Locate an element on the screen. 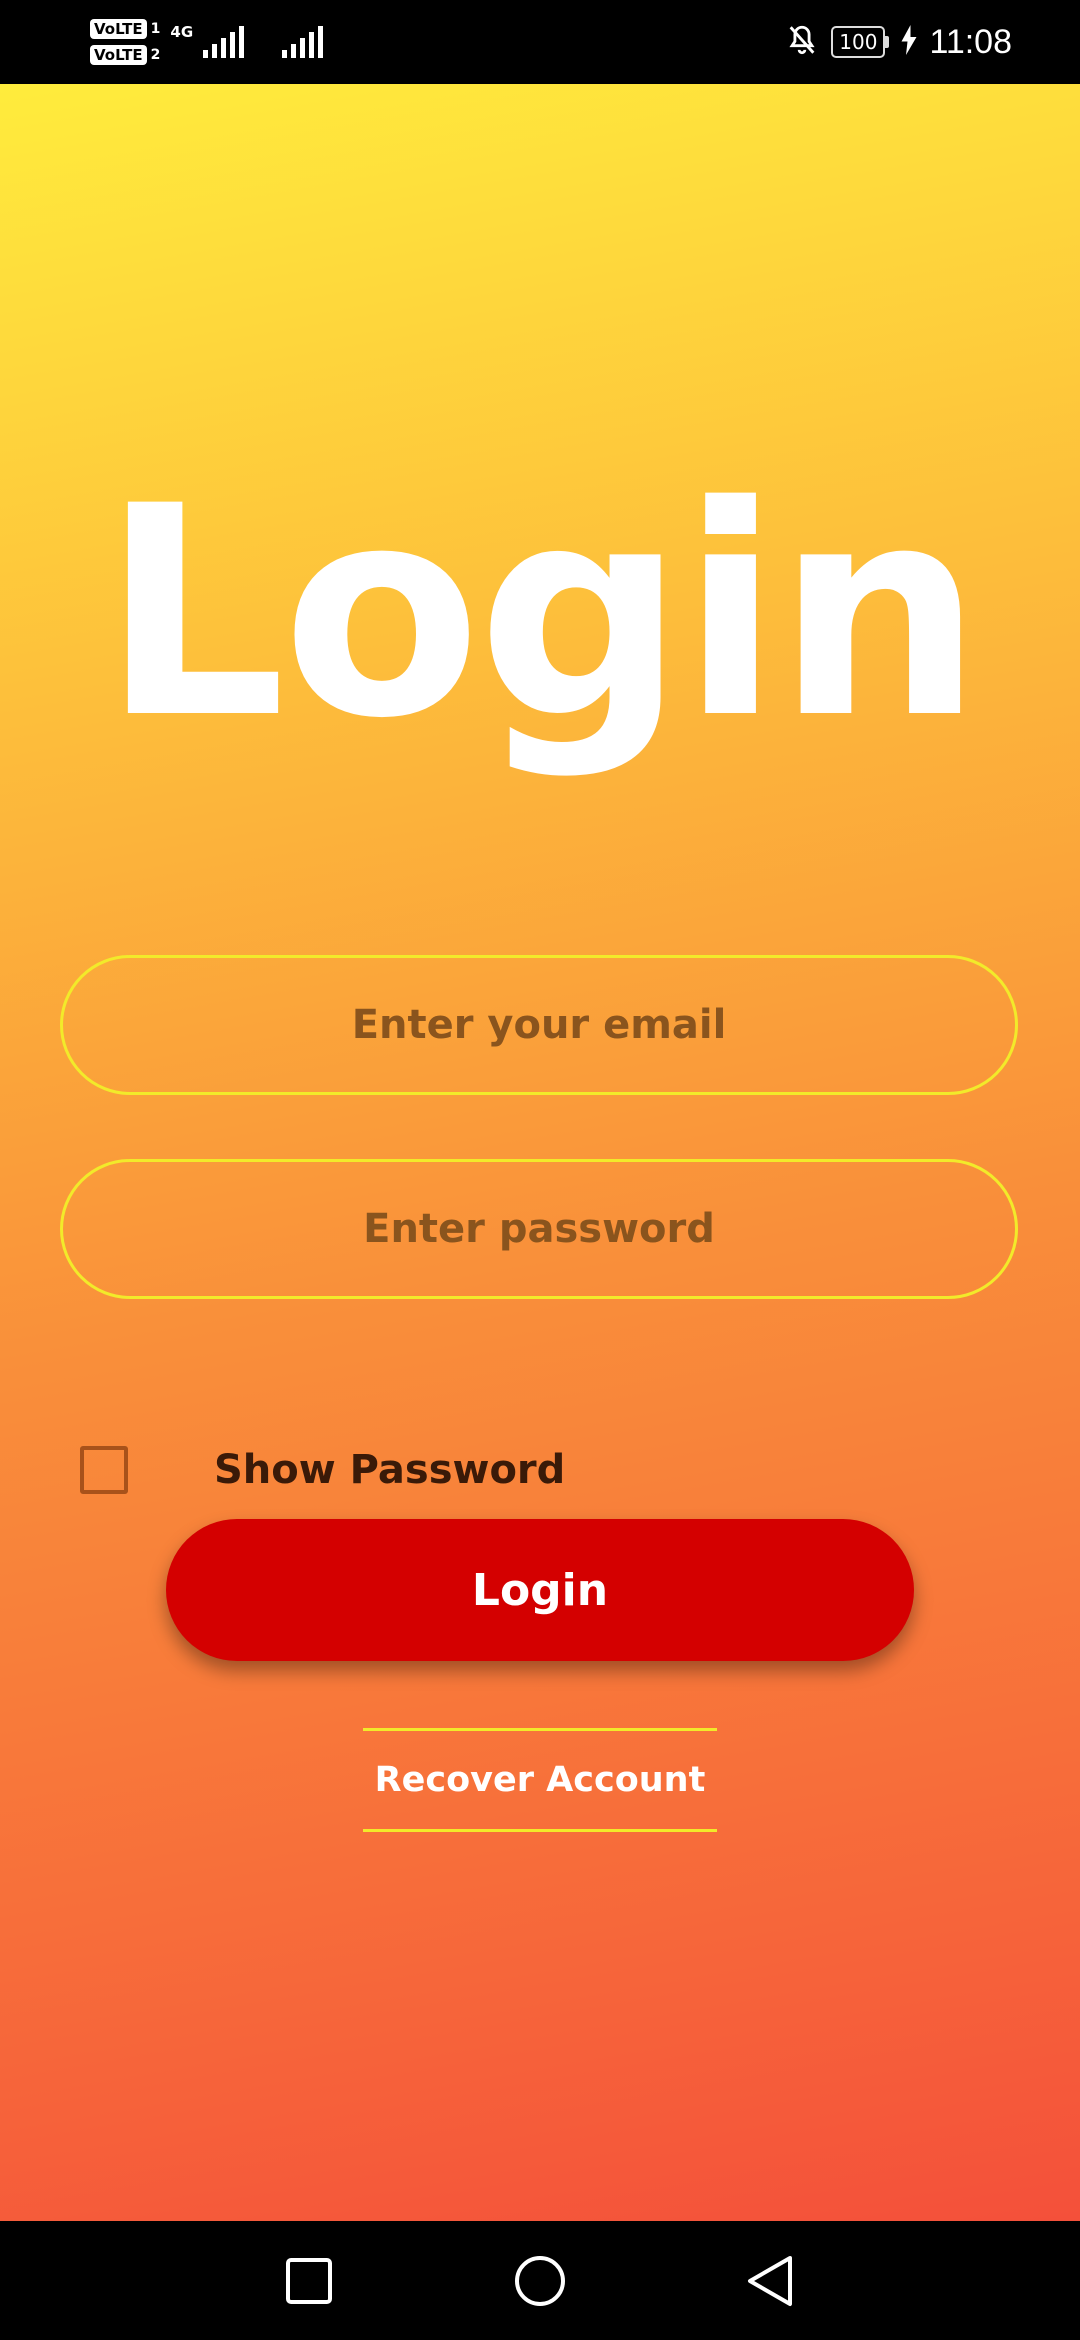 The image size is (1080, 2340). status-left: VoLTE 1 VoLTE 2 4G is located at coordinates (207, 42).